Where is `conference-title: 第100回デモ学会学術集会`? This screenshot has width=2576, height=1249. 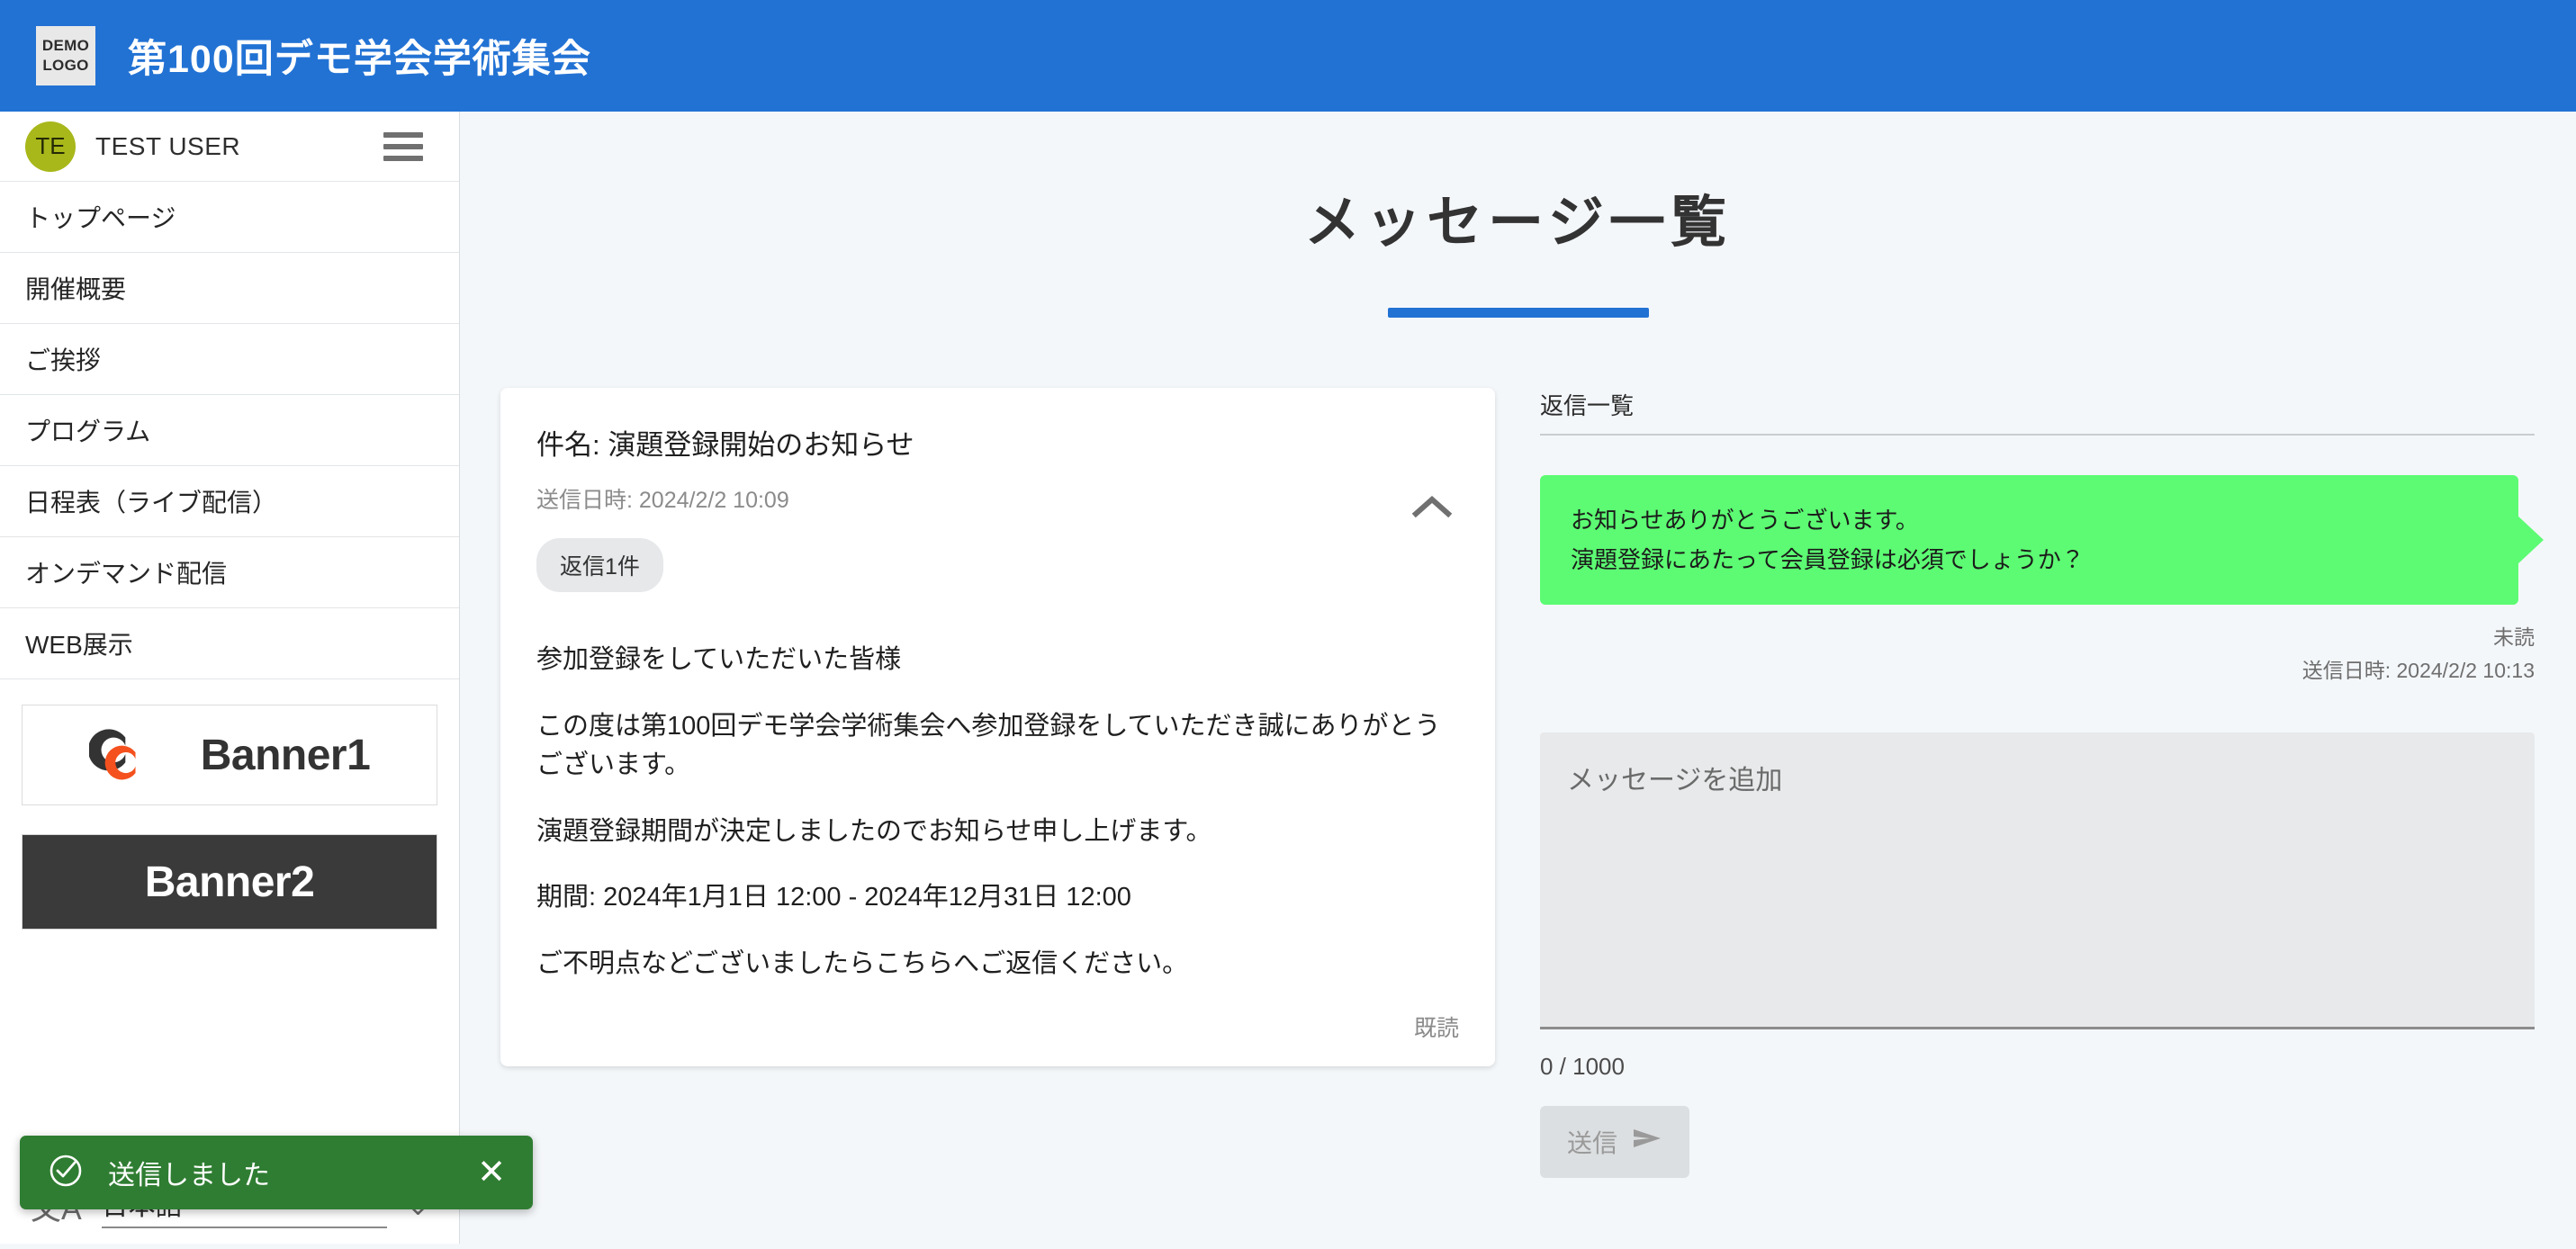
conference-title: 第100回デモ学会学術集会 is located at coordinates (359, 56).